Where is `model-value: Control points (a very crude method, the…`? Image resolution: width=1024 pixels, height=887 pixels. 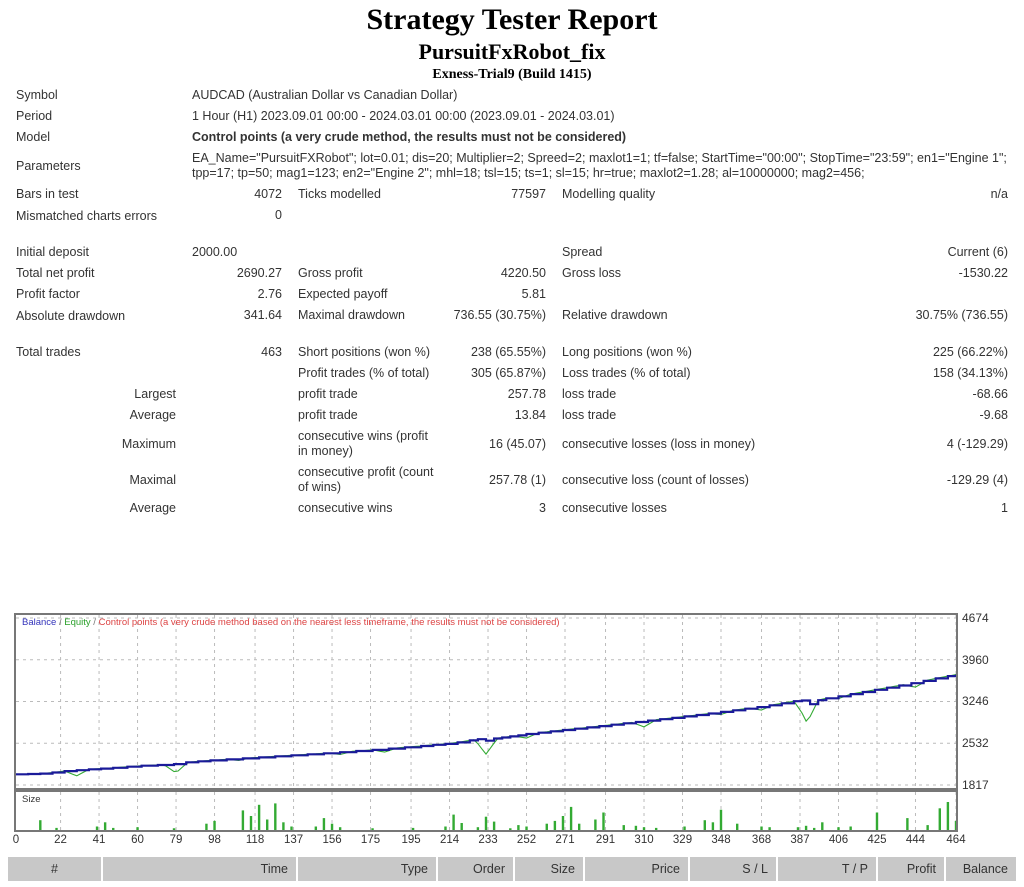 model-value: Control points (a very crude method, the… is located at coordinates (409, 137).